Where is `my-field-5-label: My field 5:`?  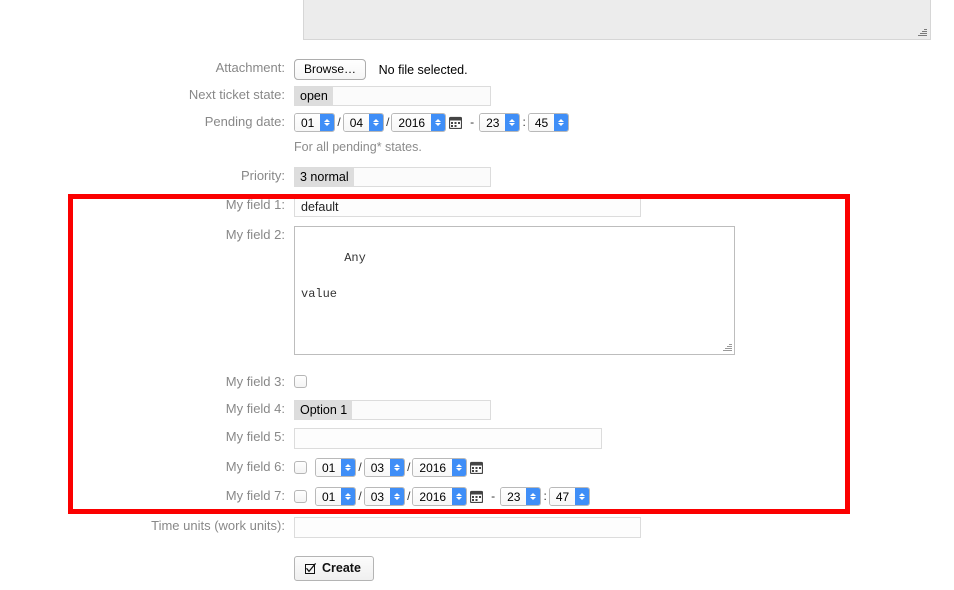 my-field-5-label: My field 5: is located at coordinates (255, 436).